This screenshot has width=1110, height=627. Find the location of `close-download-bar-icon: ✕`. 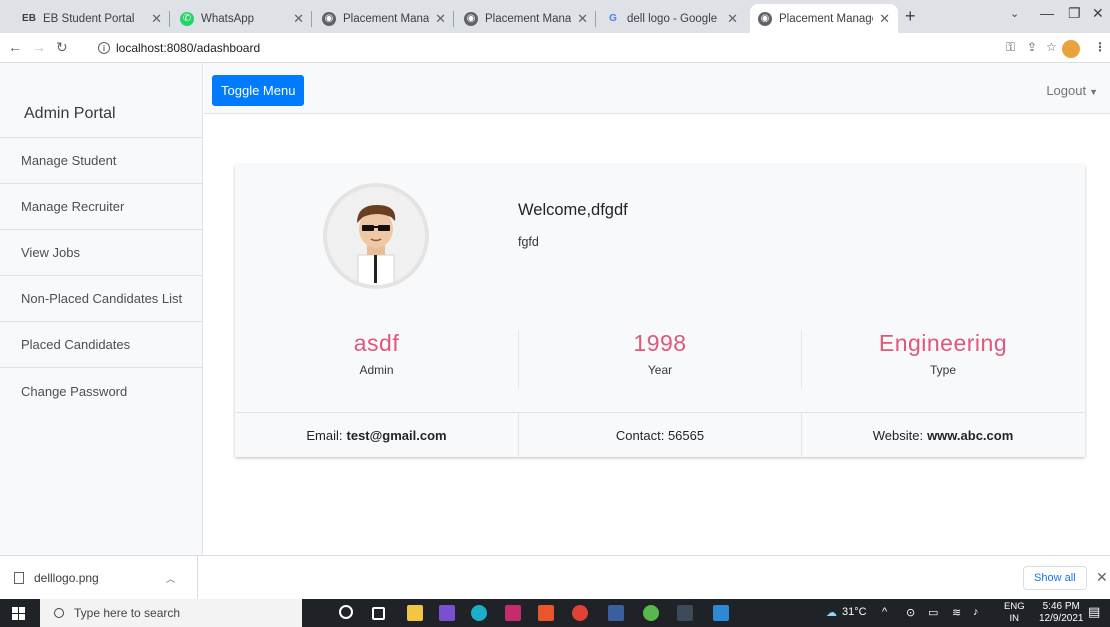

close-download-bar-icon: ✕ is located at coordinates (1102, 577).